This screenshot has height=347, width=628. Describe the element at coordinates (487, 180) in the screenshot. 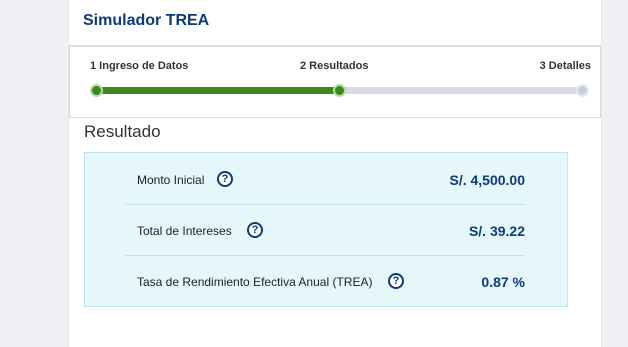

I see `row-value: S/. 4,500.00` at that location.